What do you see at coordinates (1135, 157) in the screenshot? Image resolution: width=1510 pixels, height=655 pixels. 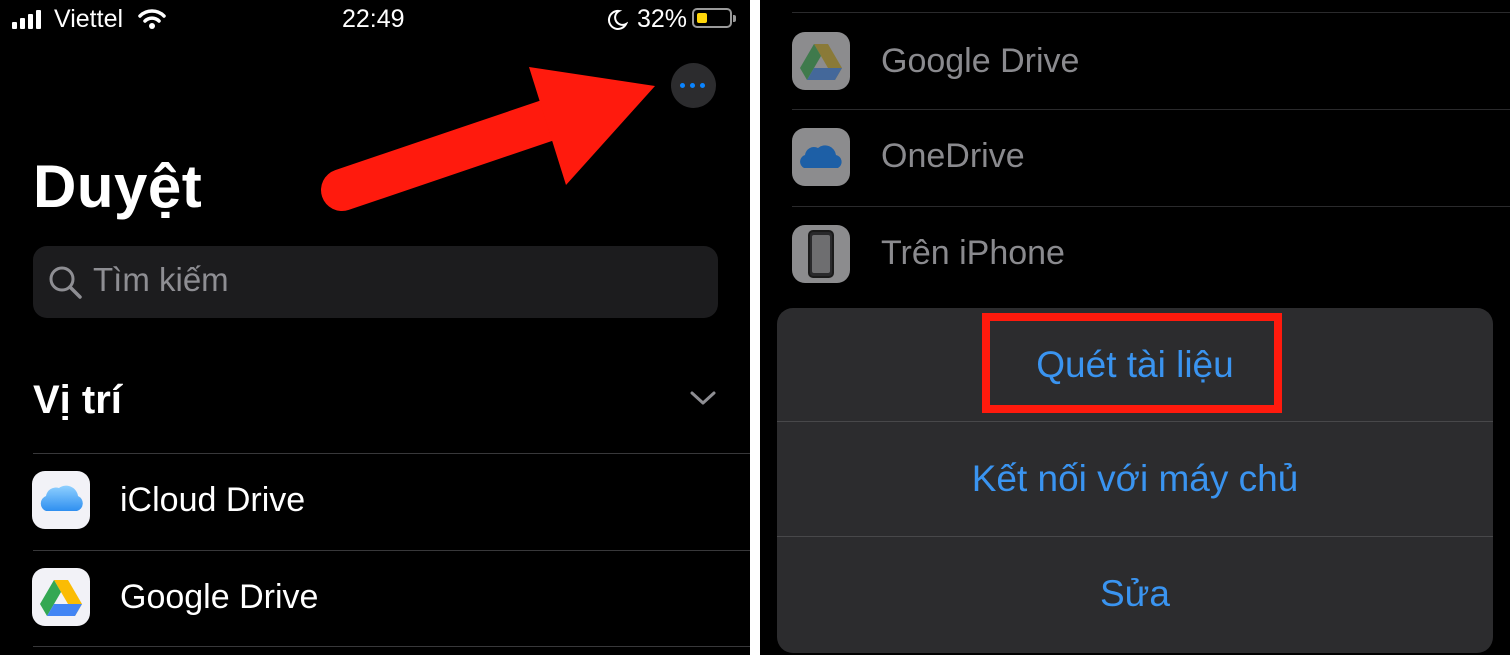 I see `location-item-onedrive: OneDrive` at bounding box center [1135, 157].